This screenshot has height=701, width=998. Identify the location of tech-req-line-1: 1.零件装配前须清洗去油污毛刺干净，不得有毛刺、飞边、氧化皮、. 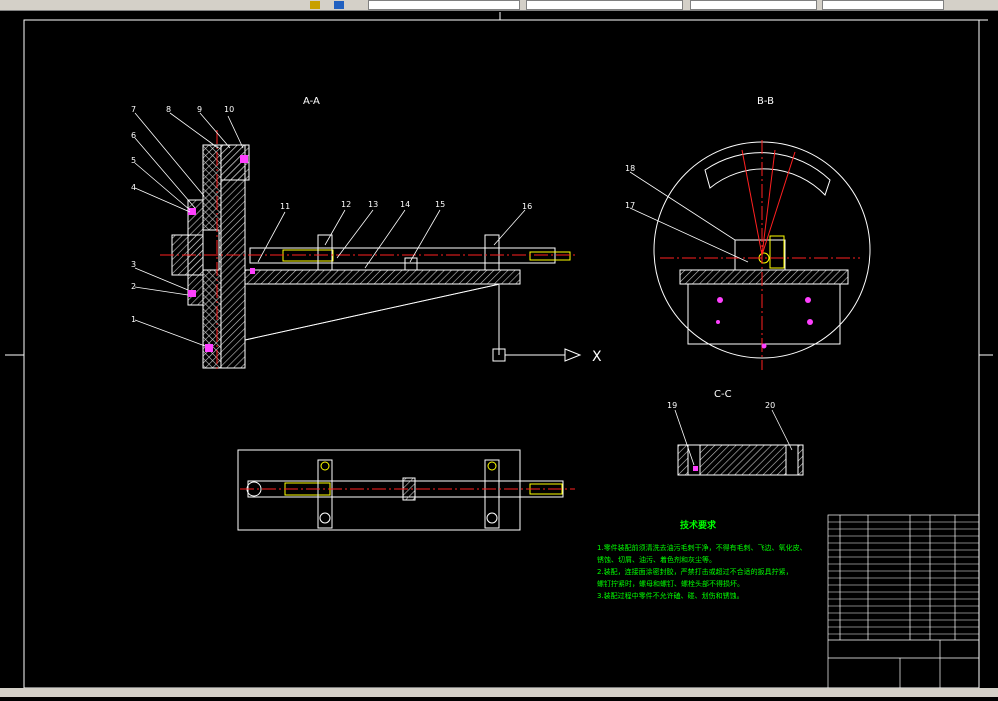
(702, 547).